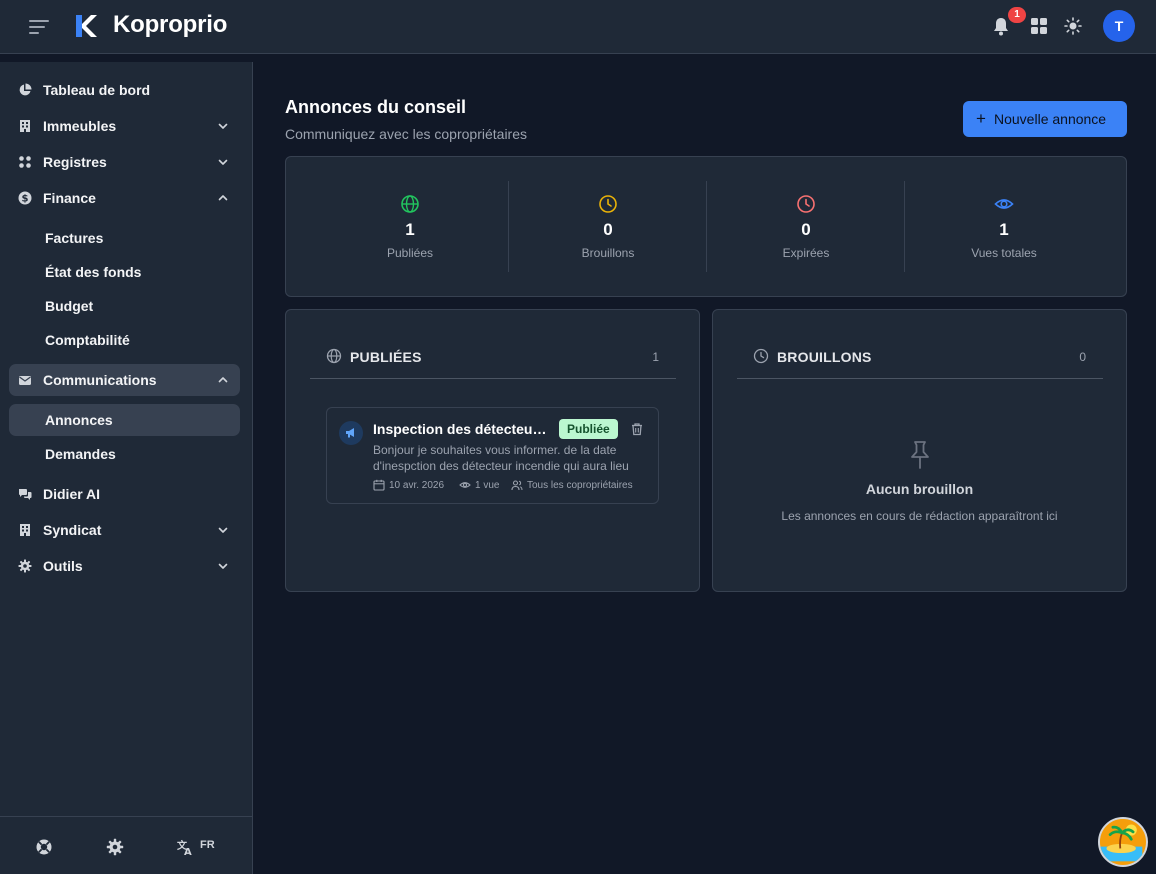 This screenshot has width=1156, height=874. Describe the element at coordinates (124, 126) in the screenshot. I see `sidebar-item-immeubles: Immeubles` at that location.